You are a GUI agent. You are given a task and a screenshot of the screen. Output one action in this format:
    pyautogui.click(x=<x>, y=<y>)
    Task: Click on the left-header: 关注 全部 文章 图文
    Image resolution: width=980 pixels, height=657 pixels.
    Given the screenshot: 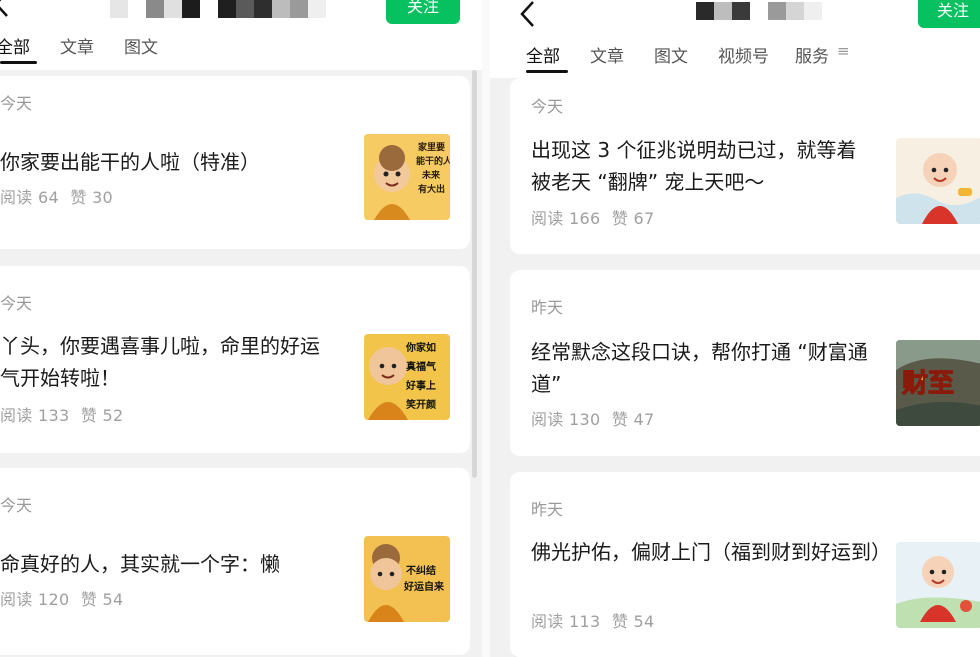 What is the action you would take?
    pyautogui.click(x=241, y=35)
    